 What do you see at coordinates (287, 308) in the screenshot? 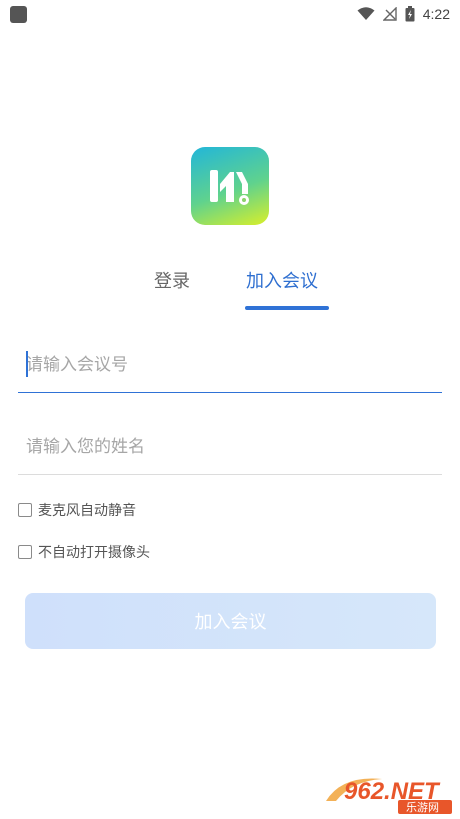
I see `active-tab-indicator` at bounding box center [287, 308].